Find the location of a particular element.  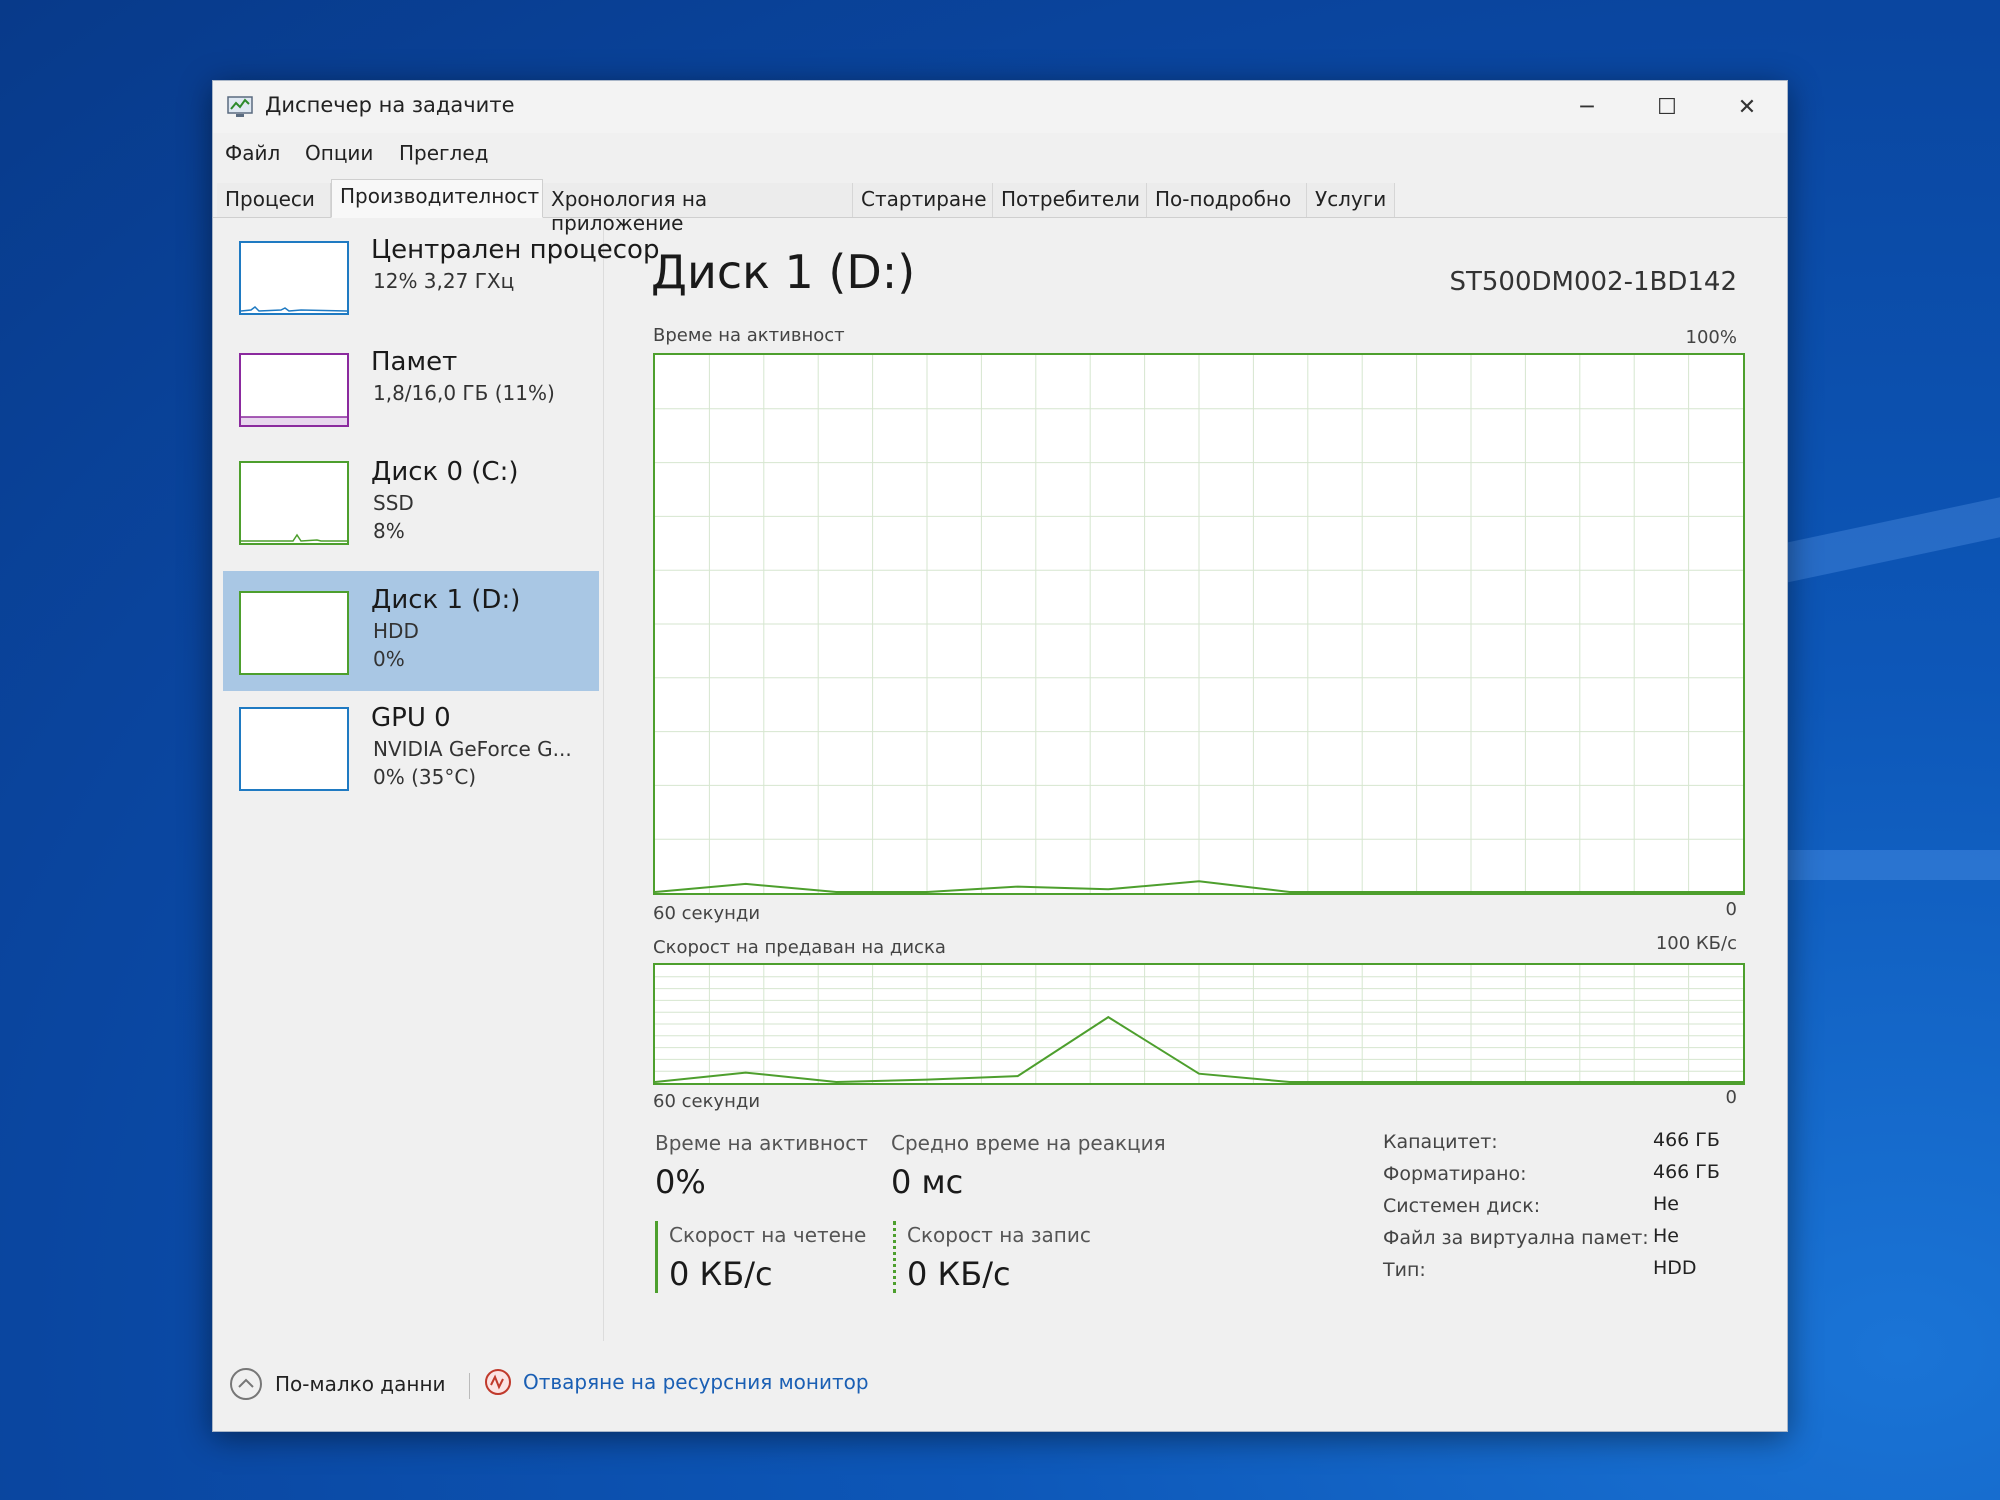

write-speed-label: Скорост на запис is located at coordinates (999, 1235).